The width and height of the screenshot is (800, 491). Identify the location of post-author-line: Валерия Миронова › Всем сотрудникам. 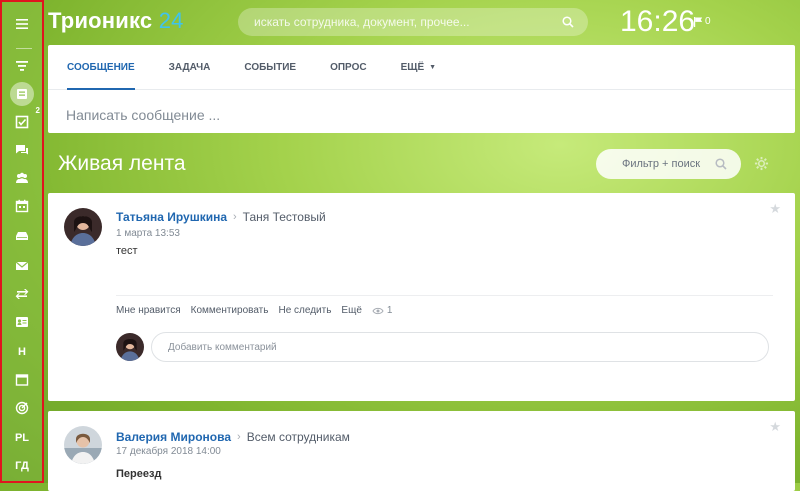
(233, 437).